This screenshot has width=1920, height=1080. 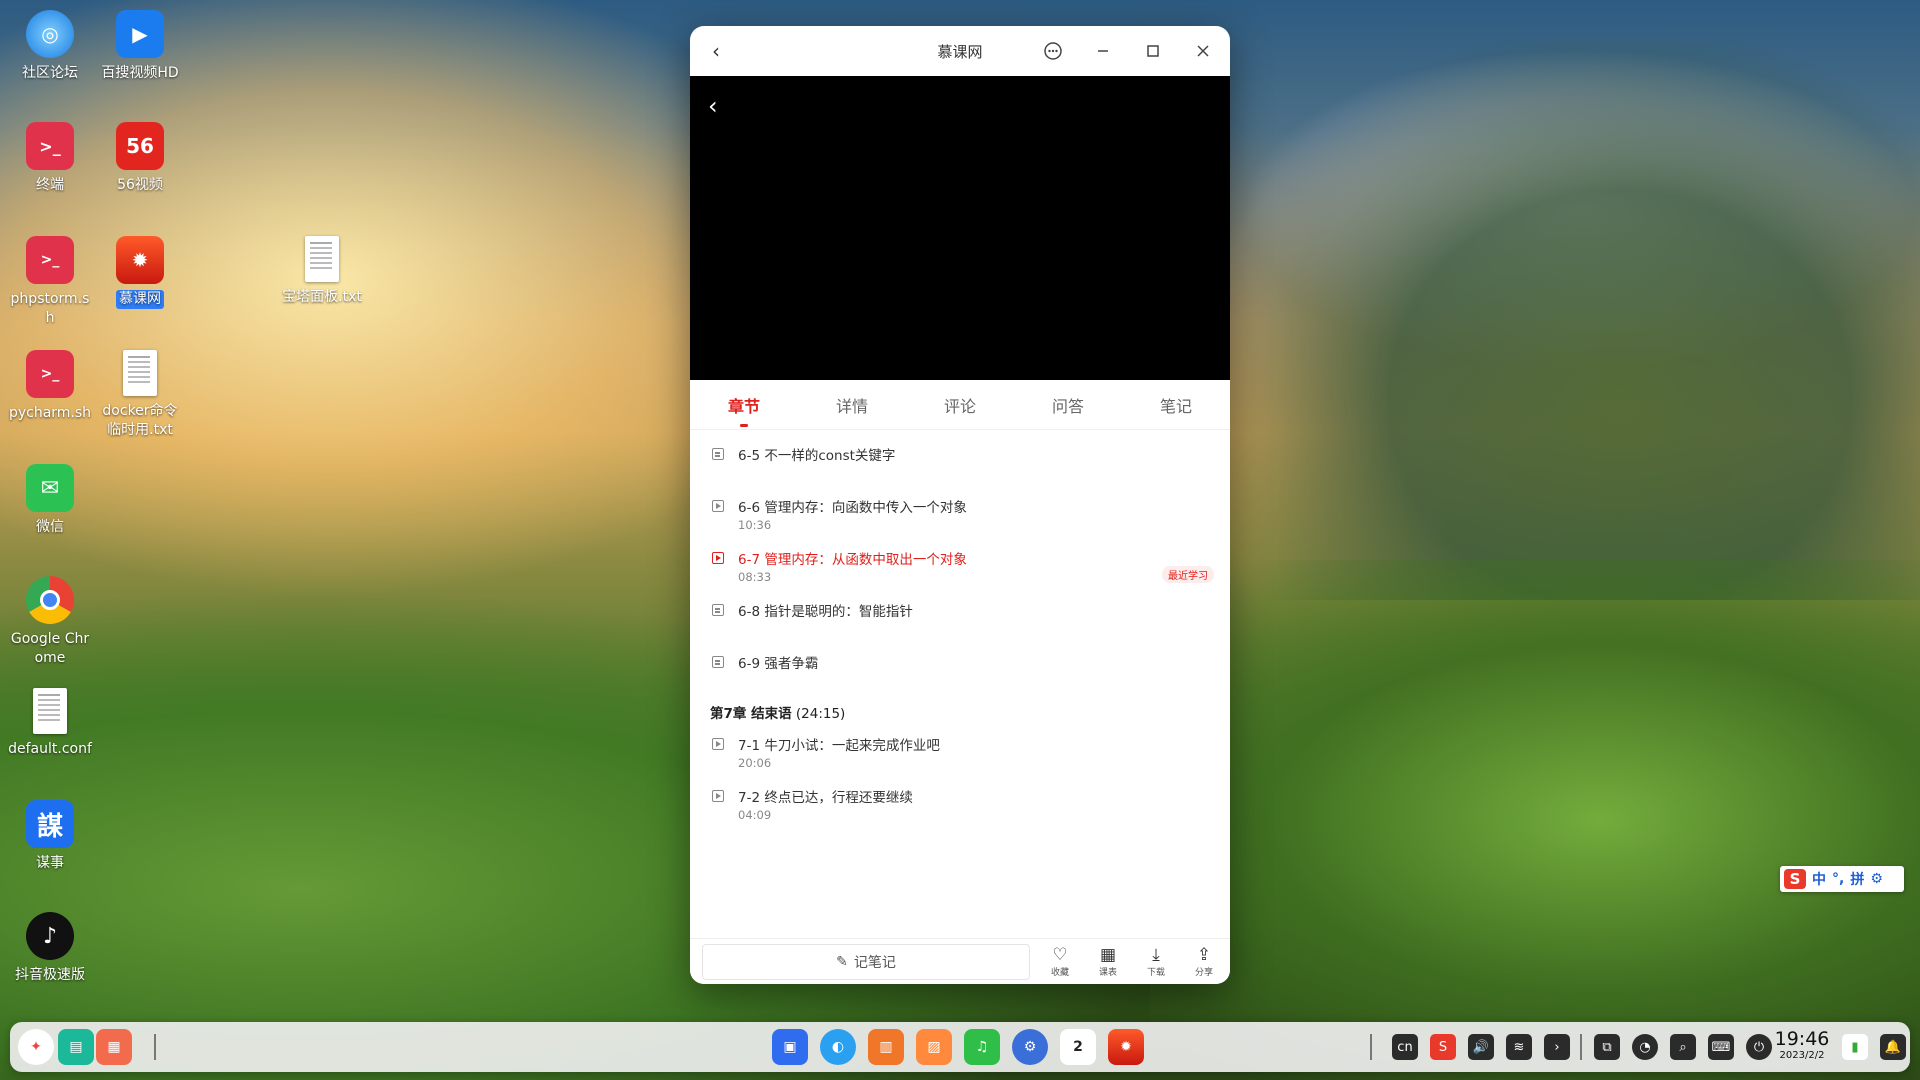 I want to click on trash-icon: ▮, so click(x=1855, y=1047).